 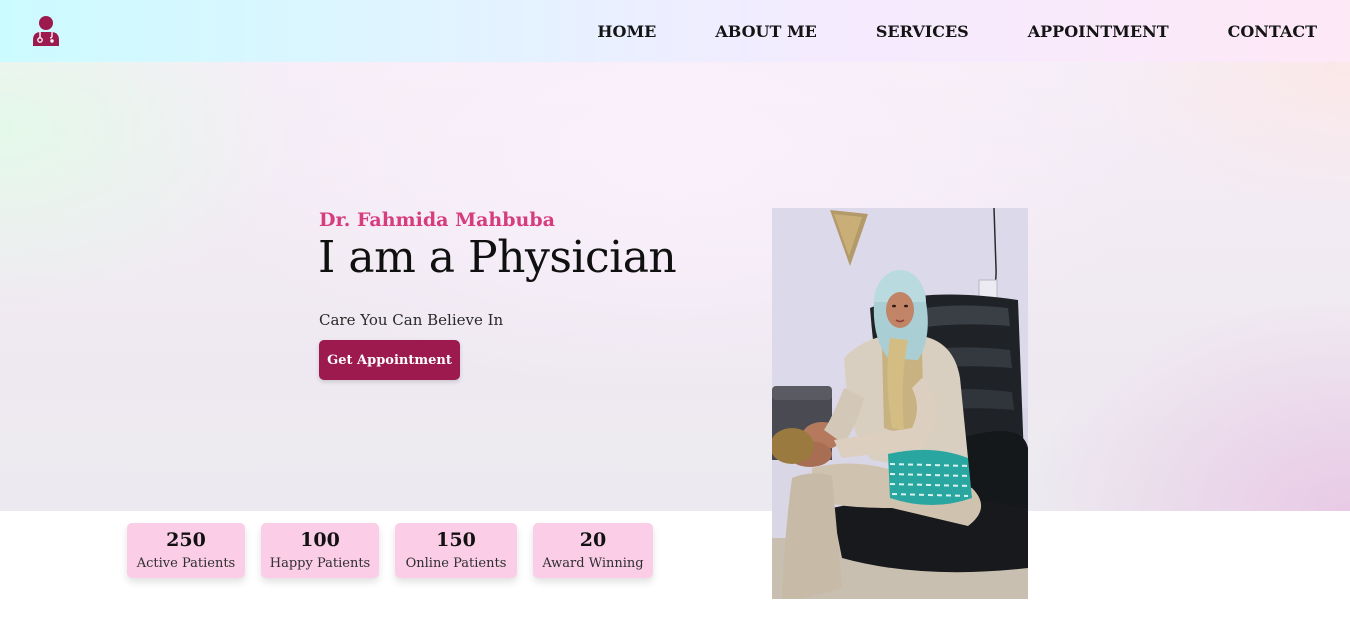 I want to click on stat-card-happy-patients: 100 Happy Patients, so click(x=320, y=550).